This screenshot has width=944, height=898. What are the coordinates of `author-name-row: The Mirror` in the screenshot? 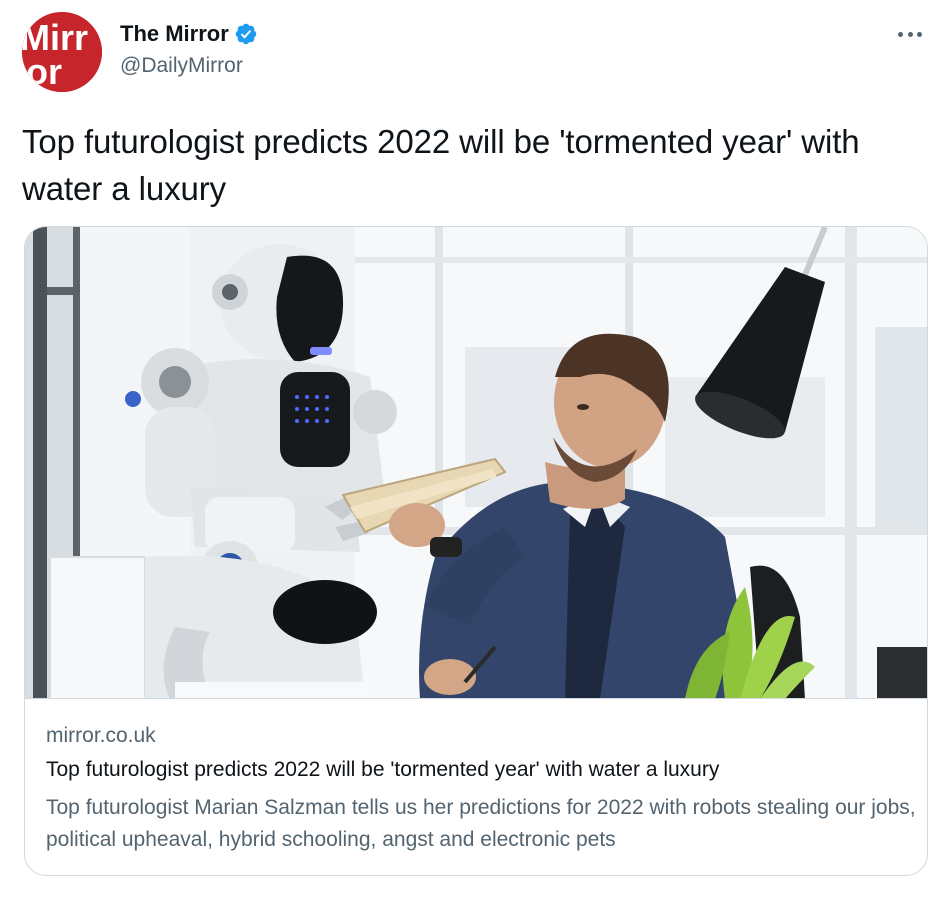 It's located at (189, 34).